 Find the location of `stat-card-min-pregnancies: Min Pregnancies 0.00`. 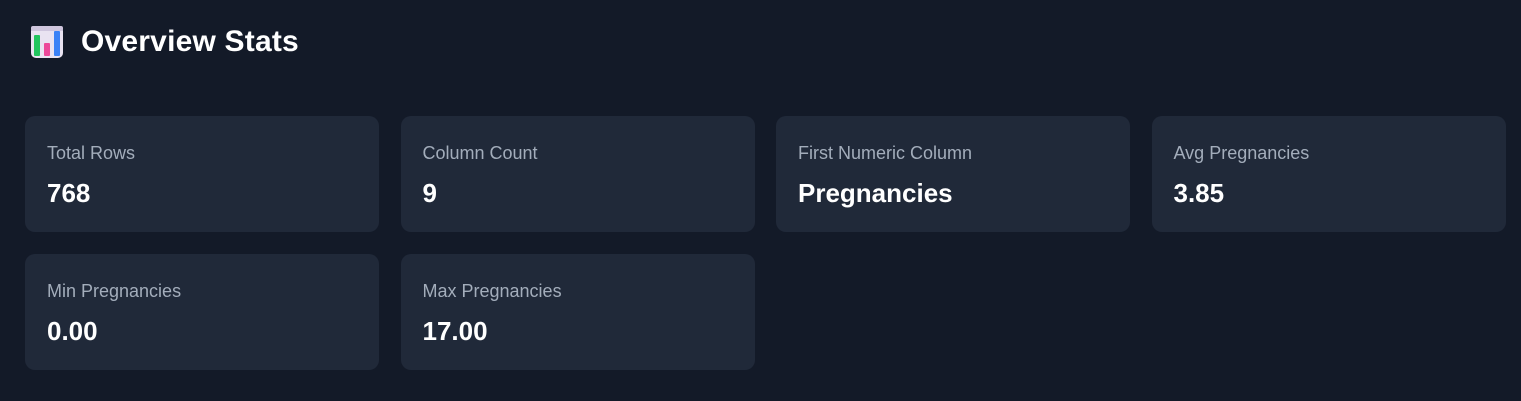

stat-card-min-pregnancies: Min Pregnancies 0.00 is located at coordinates (202, 312).